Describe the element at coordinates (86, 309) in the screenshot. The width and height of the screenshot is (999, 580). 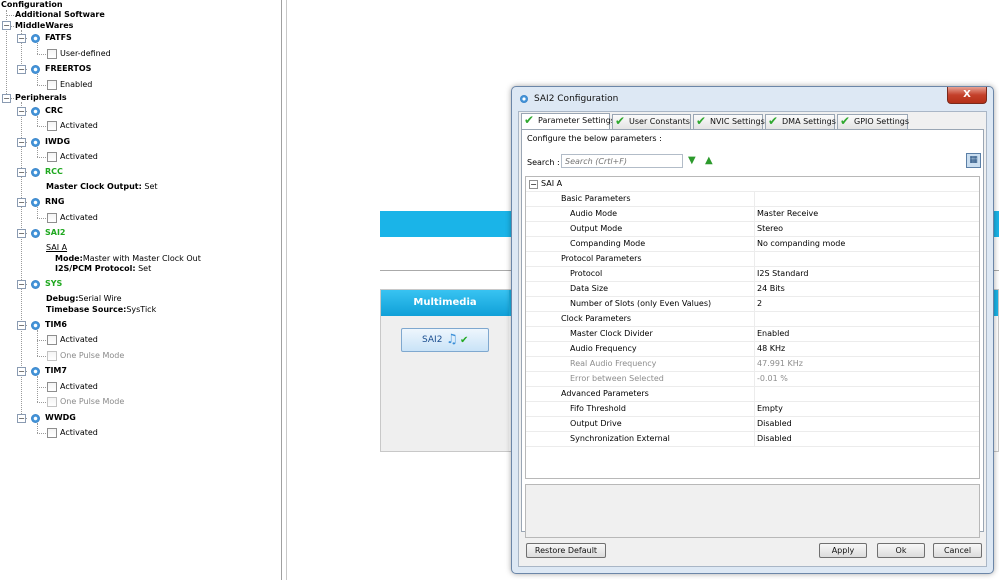
I see `property-label: Timebase Source:` at that location.